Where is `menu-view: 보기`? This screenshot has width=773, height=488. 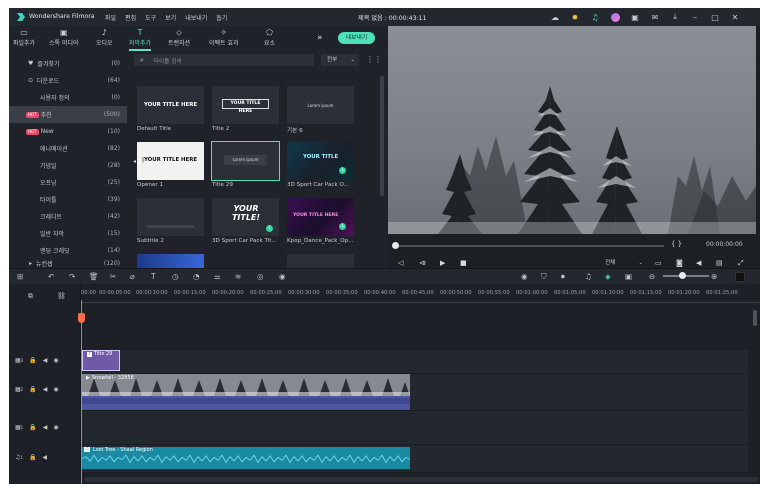
menu-view: 보기 is located at coordinates (170, 17).